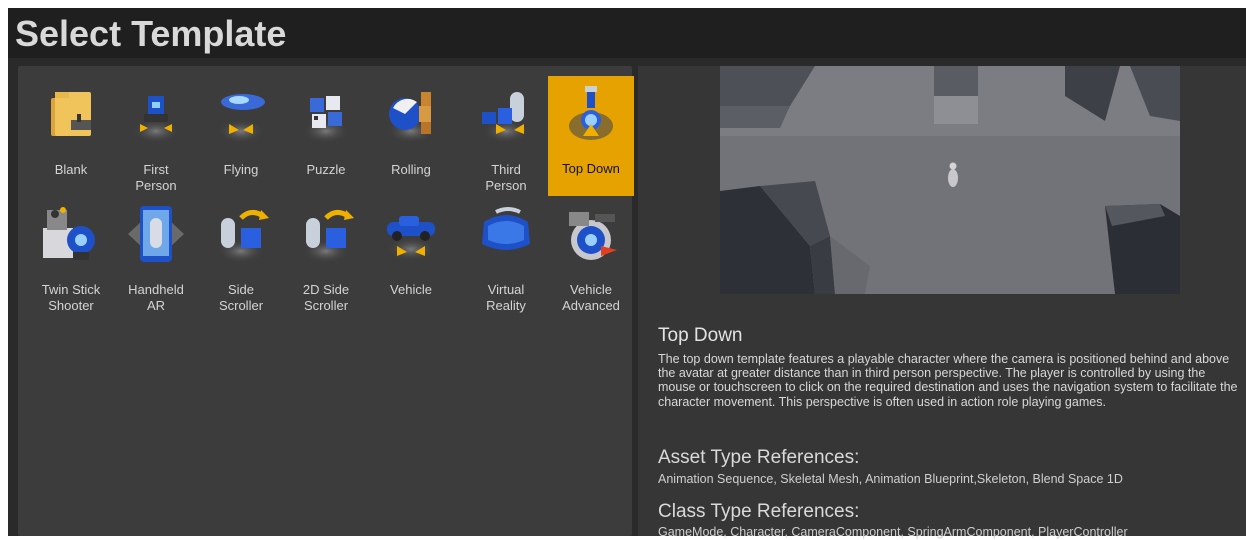 This screenshot has width=1246, height=540. Describe the element at coordinates (326, 297) in the screenshot. I see `template-label: 2D Side Scroller` at that location.